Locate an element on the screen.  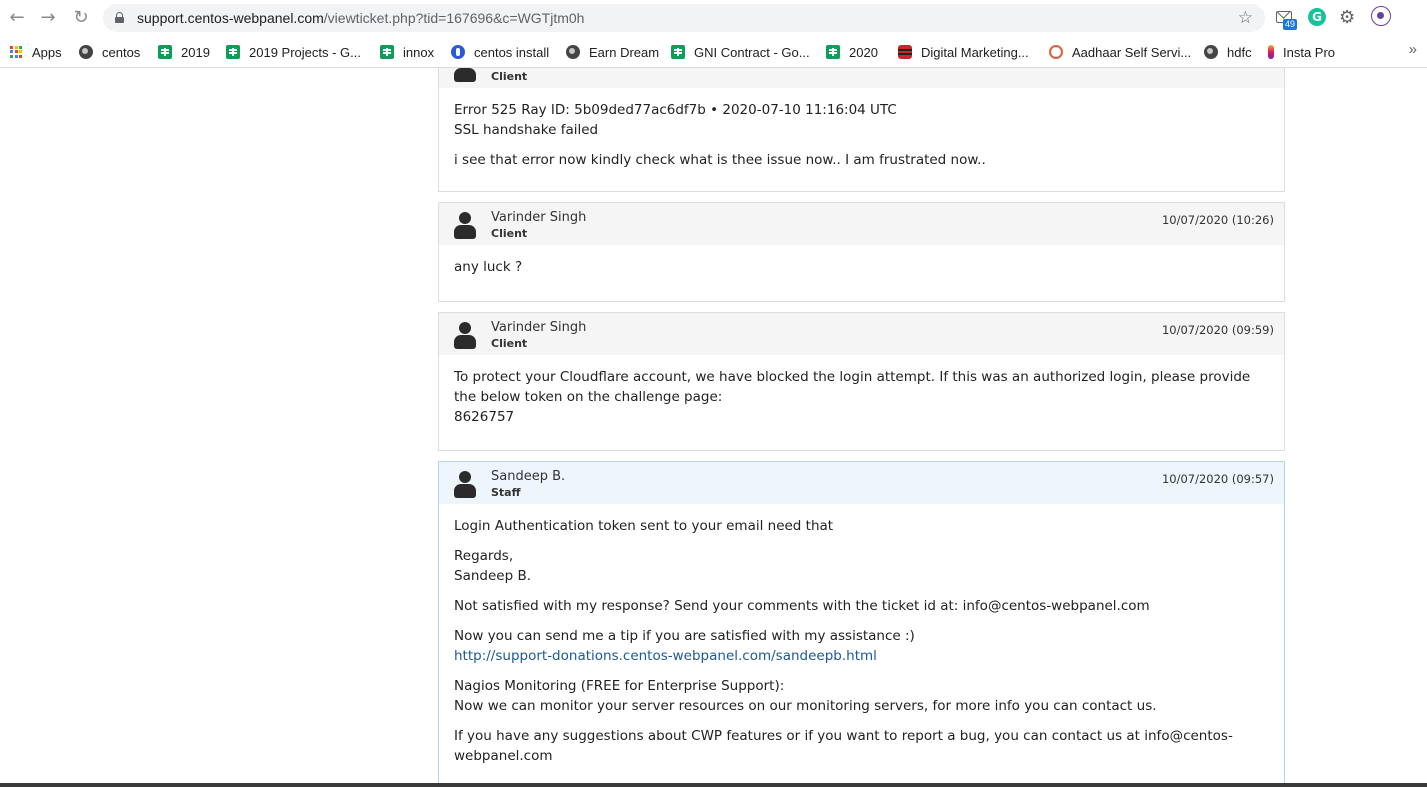
message-header: Client is located at coordinates (861, 78).